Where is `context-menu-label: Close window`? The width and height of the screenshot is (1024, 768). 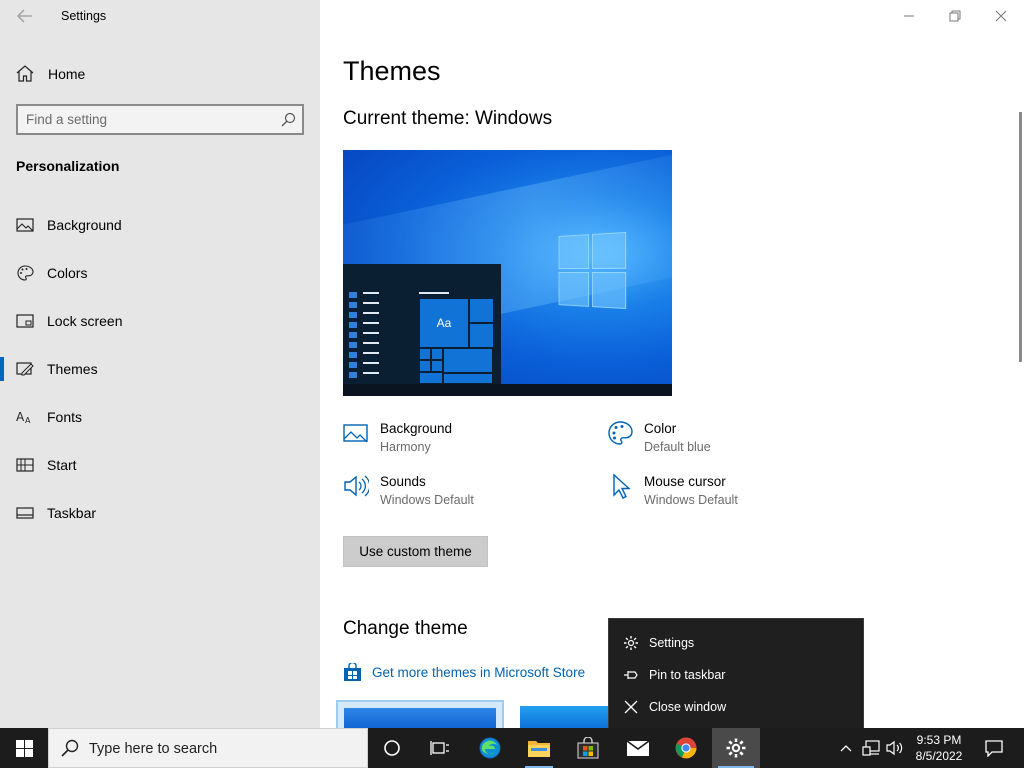 context-menu-label: Close window is located at coordinates (688, 707).